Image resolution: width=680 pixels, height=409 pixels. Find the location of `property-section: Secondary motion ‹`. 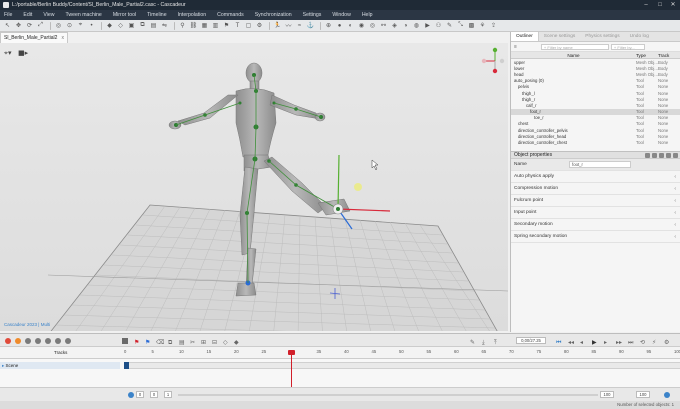

property-section: Secondary motion ‹ is located at coordinates (595, 225).